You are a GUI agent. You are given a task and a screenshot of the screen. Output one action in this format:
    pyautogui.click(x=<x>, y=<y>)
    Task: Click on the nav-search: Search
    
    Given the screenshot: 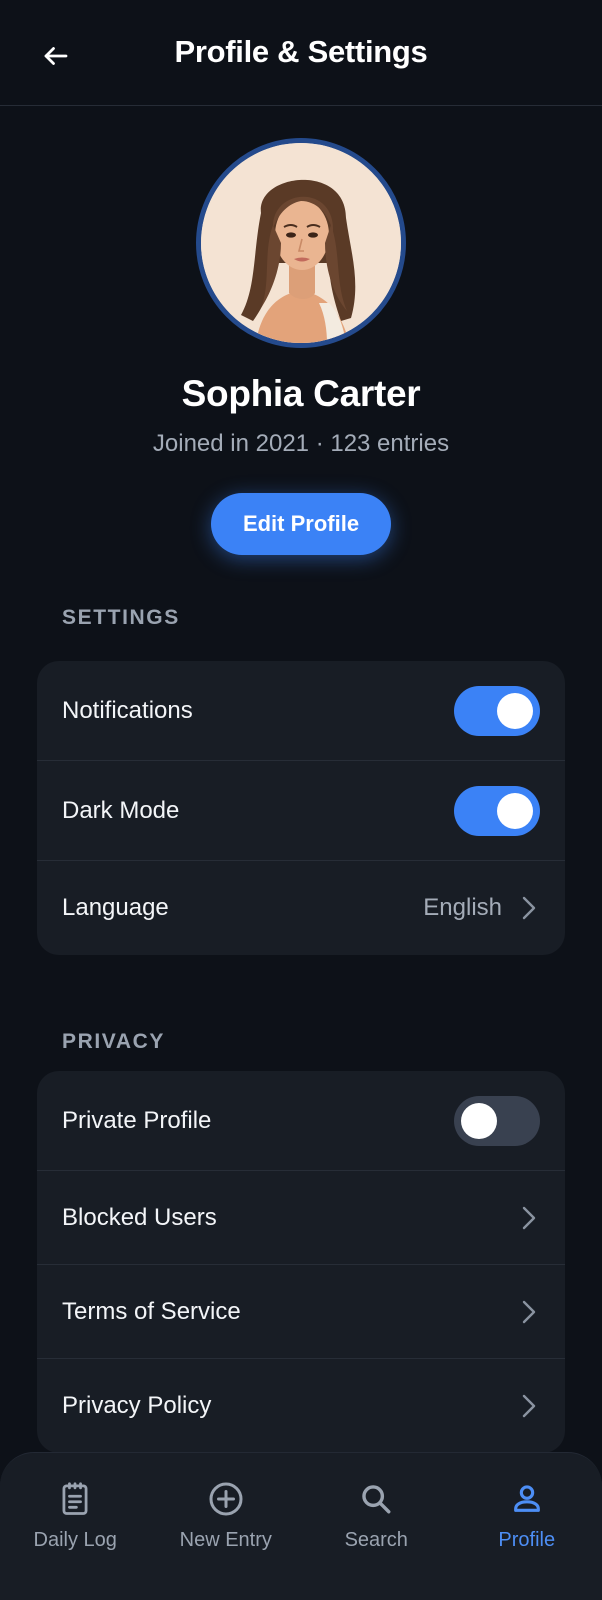 What is the action you would take?
    pyautogui.click(x=376, y=1526)
    